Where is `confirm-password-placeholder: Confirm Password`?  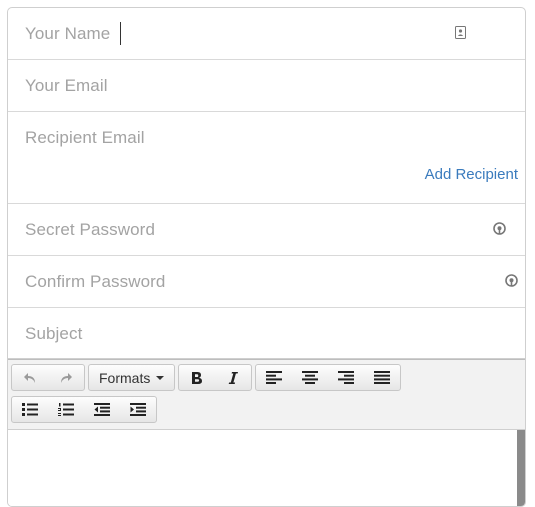
confirm-password-placeholder: Confirm Password is located at coordinates (95, 281).